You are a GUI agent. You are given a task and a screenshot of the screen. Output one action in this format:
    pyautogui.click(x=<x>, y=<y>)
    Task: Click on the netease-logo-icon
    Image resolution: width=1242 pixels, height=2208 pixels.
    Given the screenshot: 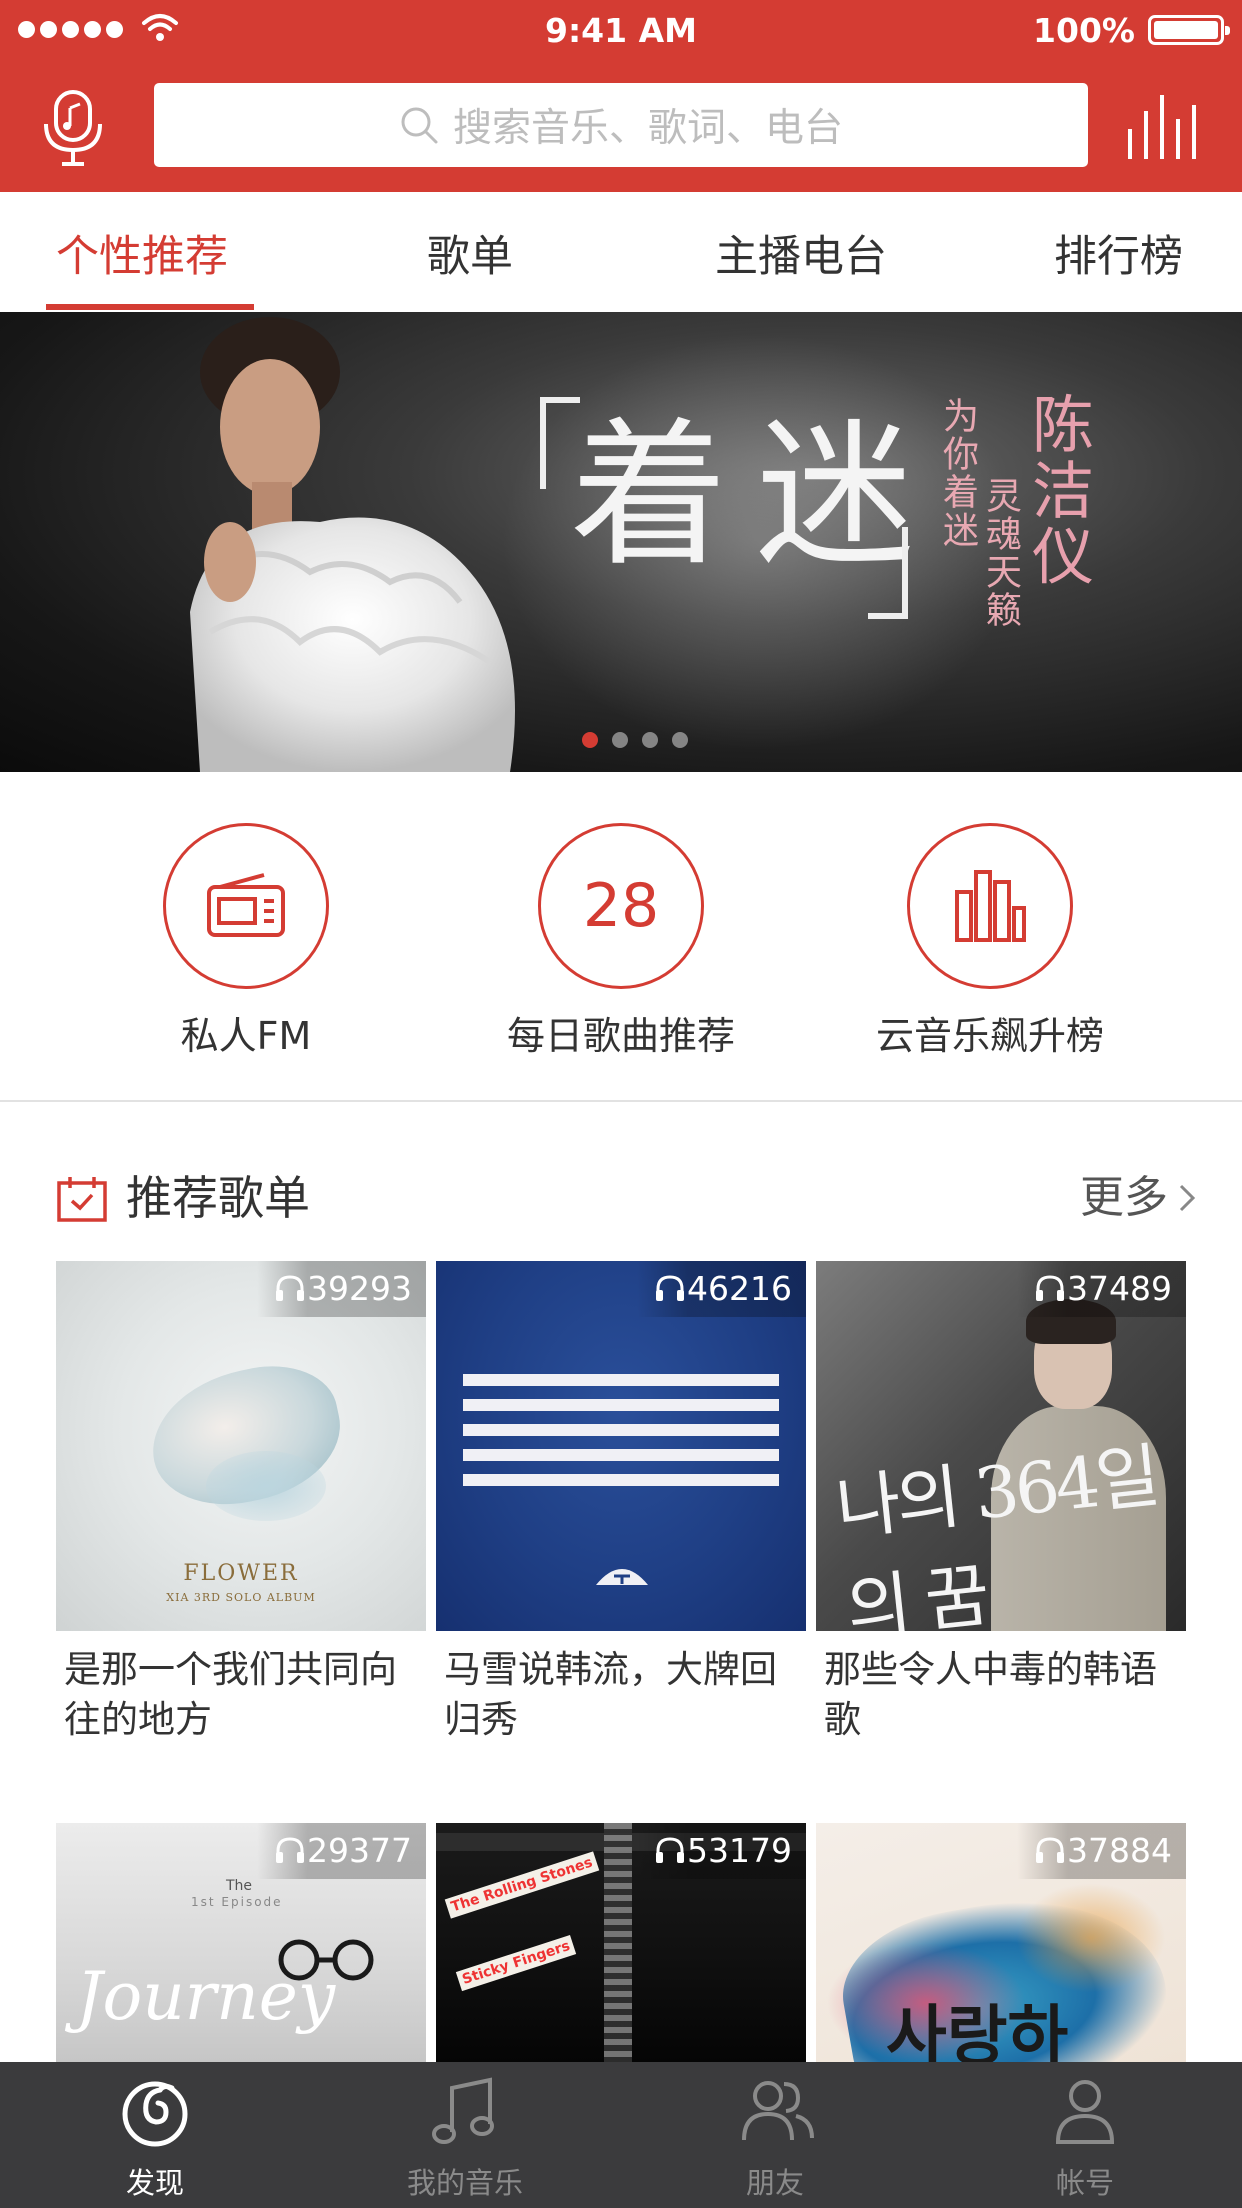 What is the action you would take?
    pyautogui.click(x=155, y=2114)
    